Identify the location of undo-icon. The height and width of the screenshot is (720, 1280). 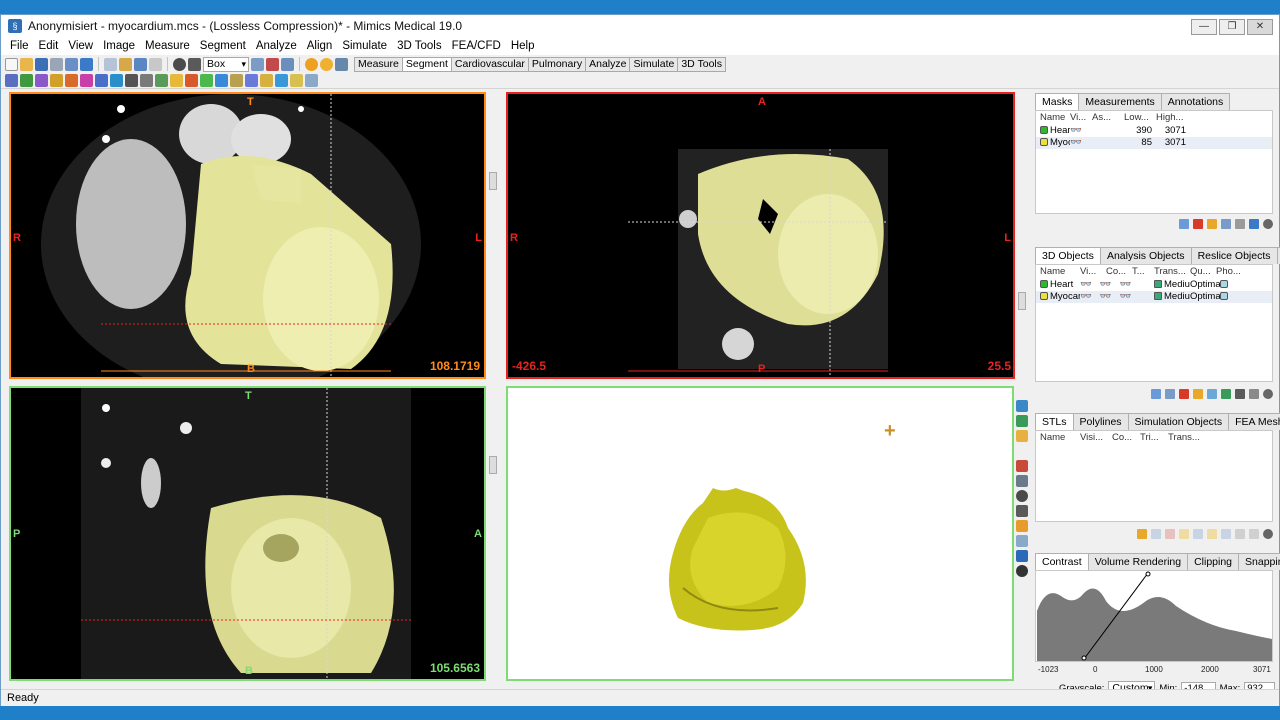
(140, 64).